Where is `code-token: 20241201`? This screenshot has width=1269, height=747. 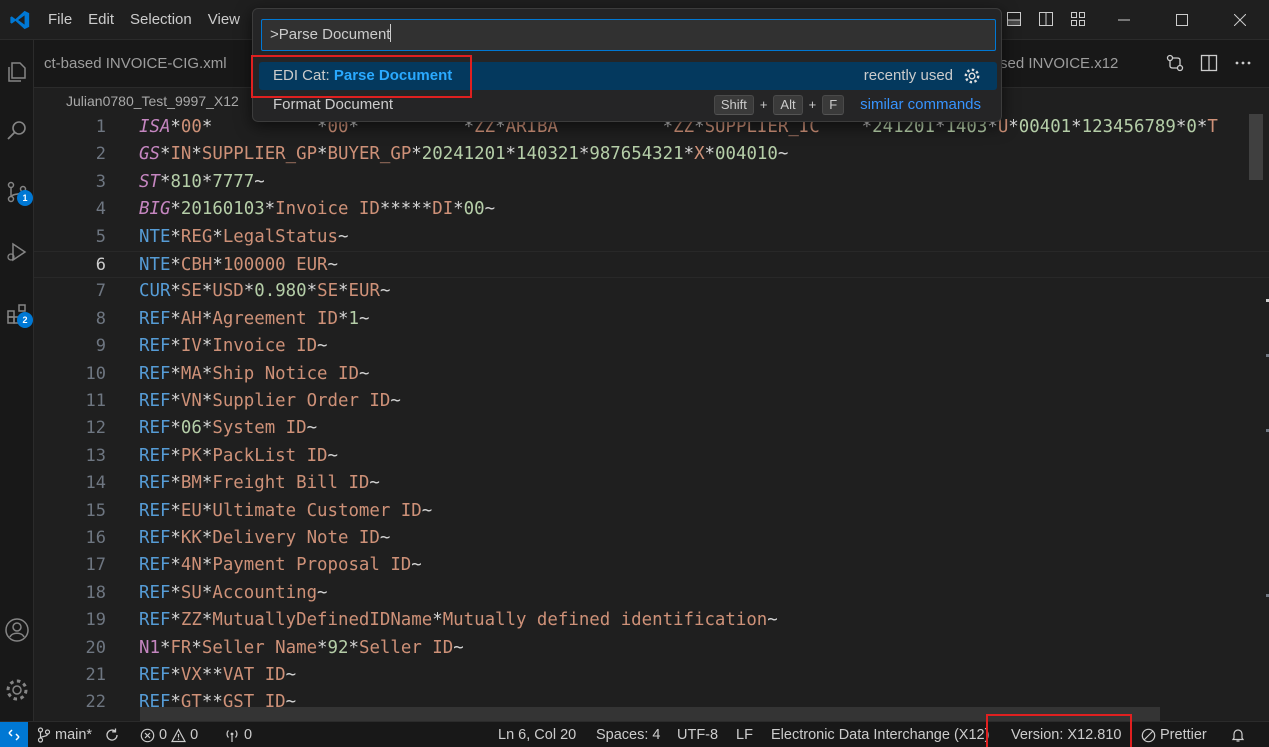 code-token: 20241201 is located at coordinates (463, 154).